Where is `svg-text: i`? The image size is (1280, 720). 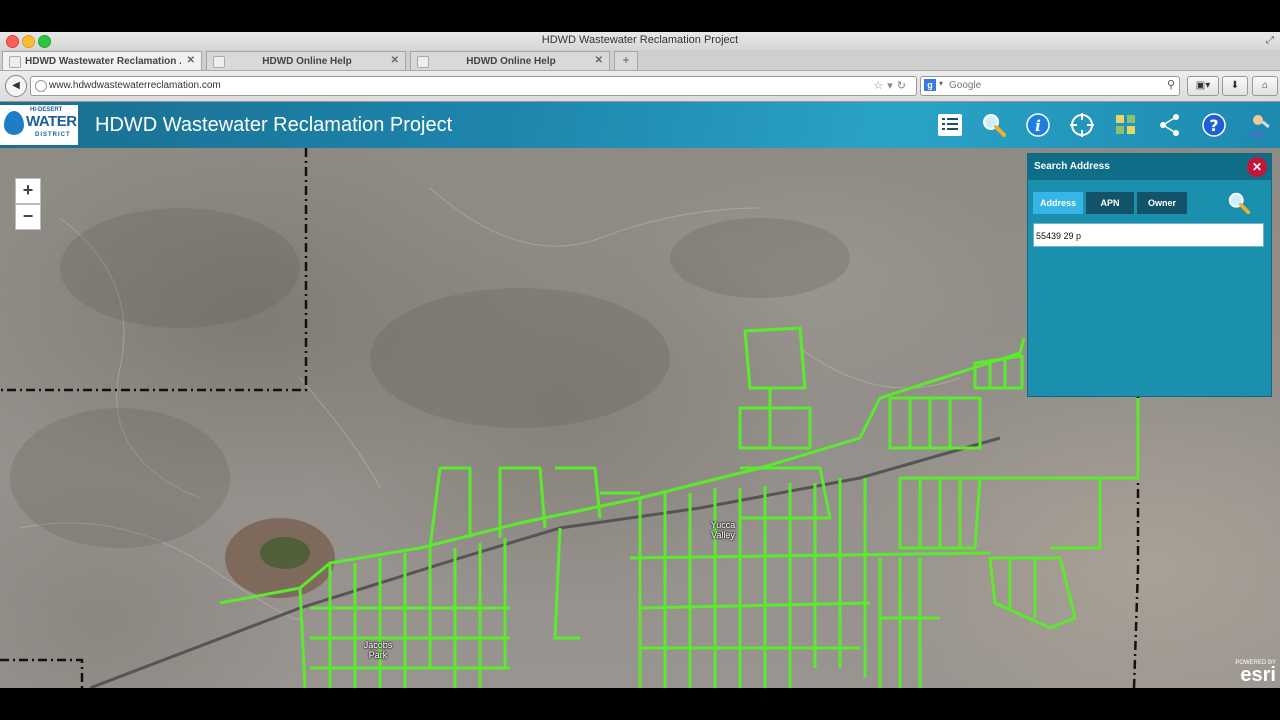
svg-text: i is located at coordinates (1038, 126).